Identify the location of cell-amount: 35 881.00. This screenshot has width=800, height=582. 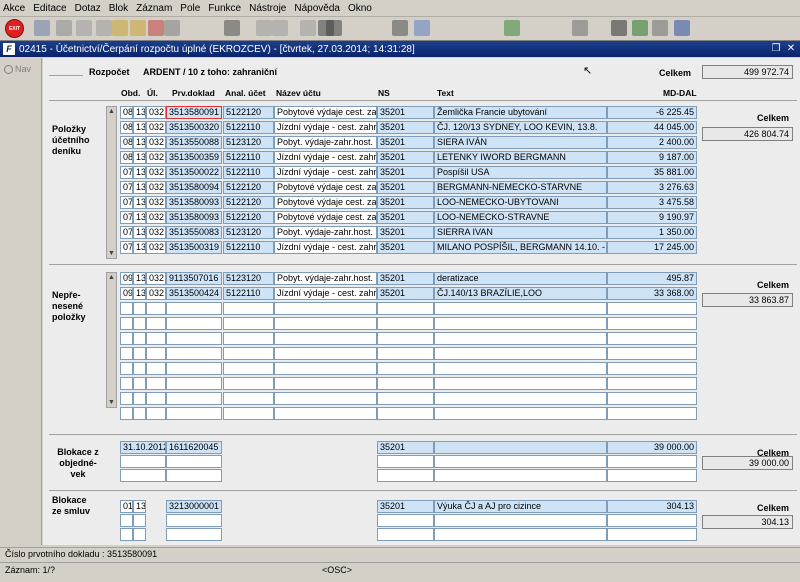
(652, 172).